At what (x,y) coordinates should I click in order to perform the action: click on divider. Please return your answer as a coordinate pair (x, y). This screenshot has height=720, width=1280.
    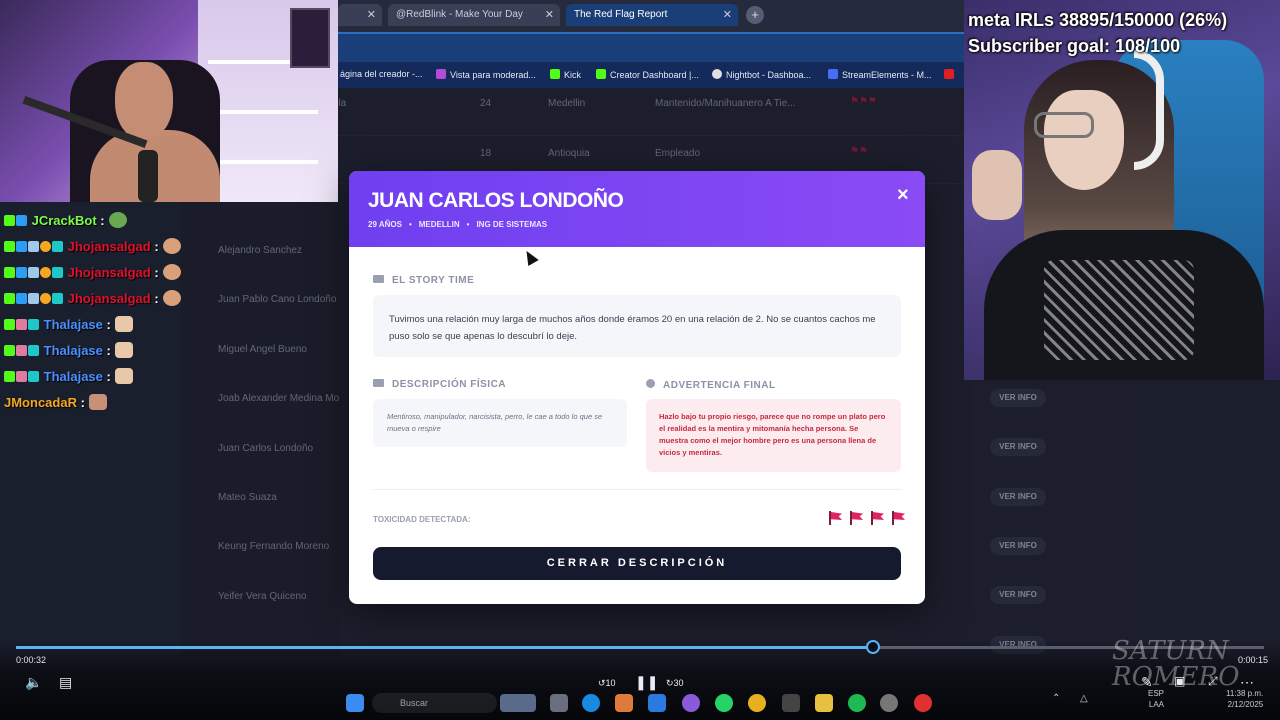
    Looking at the image, I should click on (637, 489).